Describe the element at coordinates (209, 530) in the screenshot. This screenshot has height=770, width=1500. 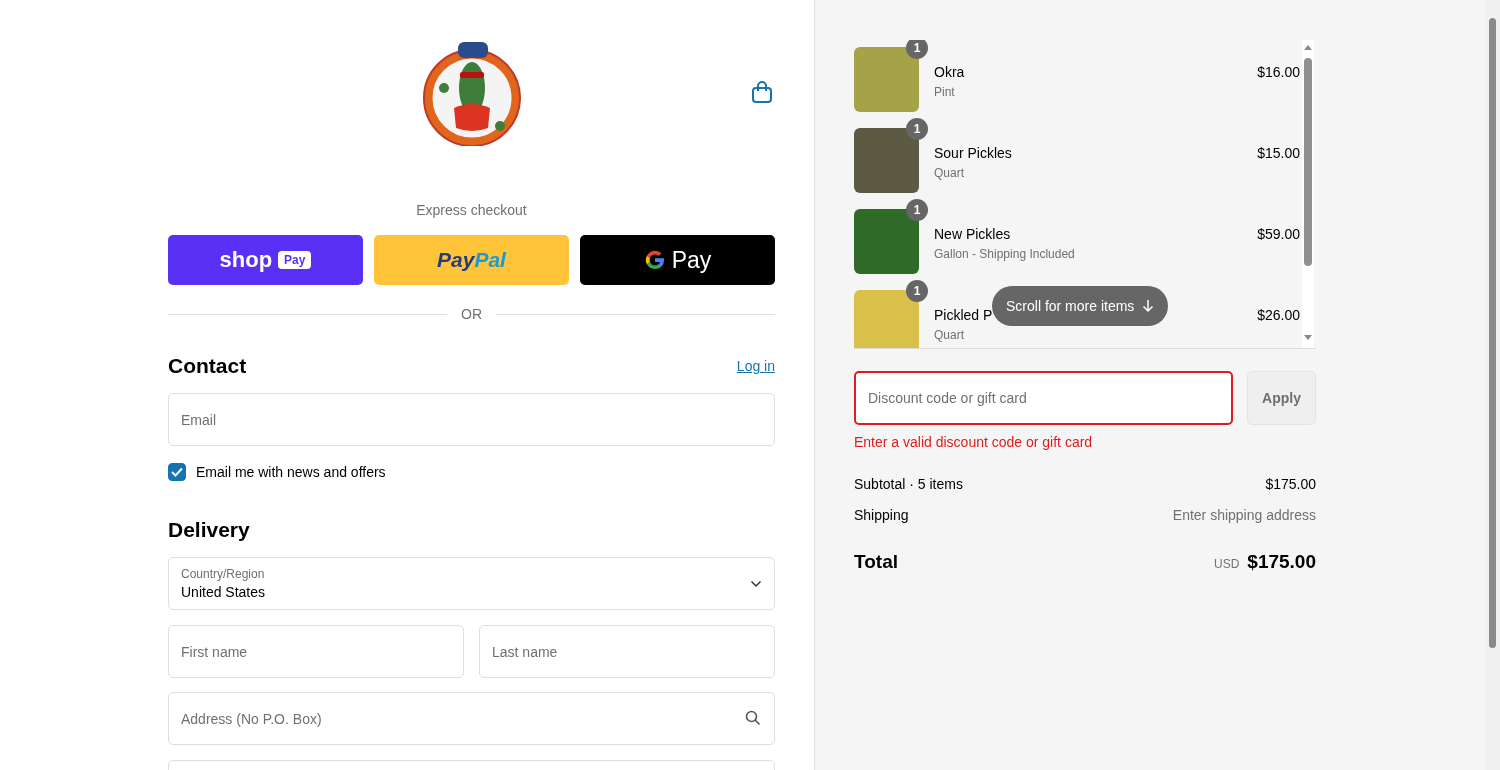
I see `delivery-heading: Delivery` at that location.